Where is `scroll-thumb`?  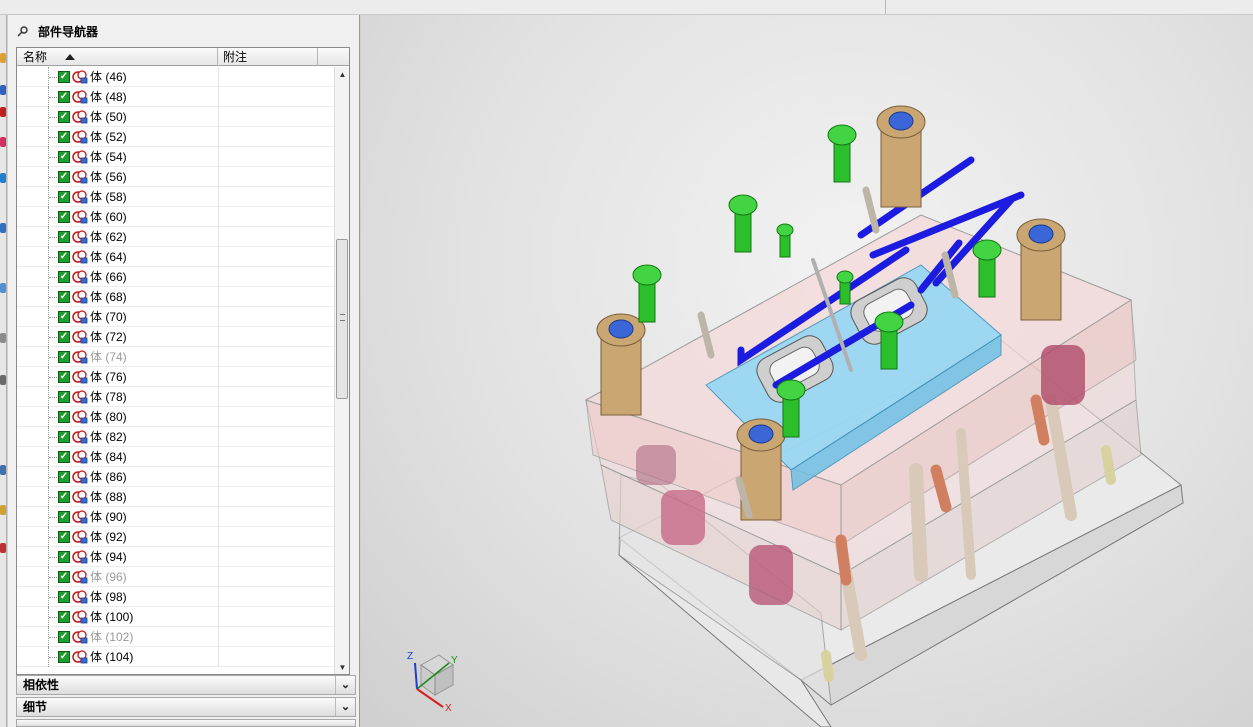
scroll-thumb is located at coordinates (342, 319).